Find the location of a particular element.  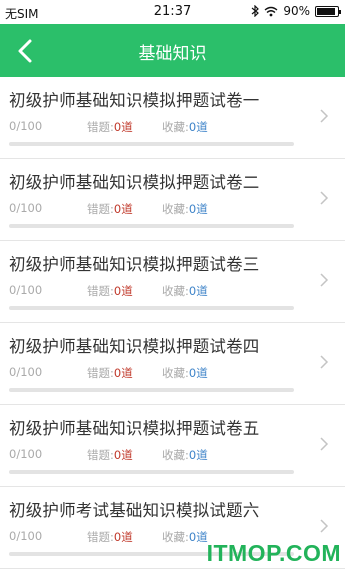

exam-title: 初级护师考试基础知识模拟试题六 is located at coordinates (134, 510).